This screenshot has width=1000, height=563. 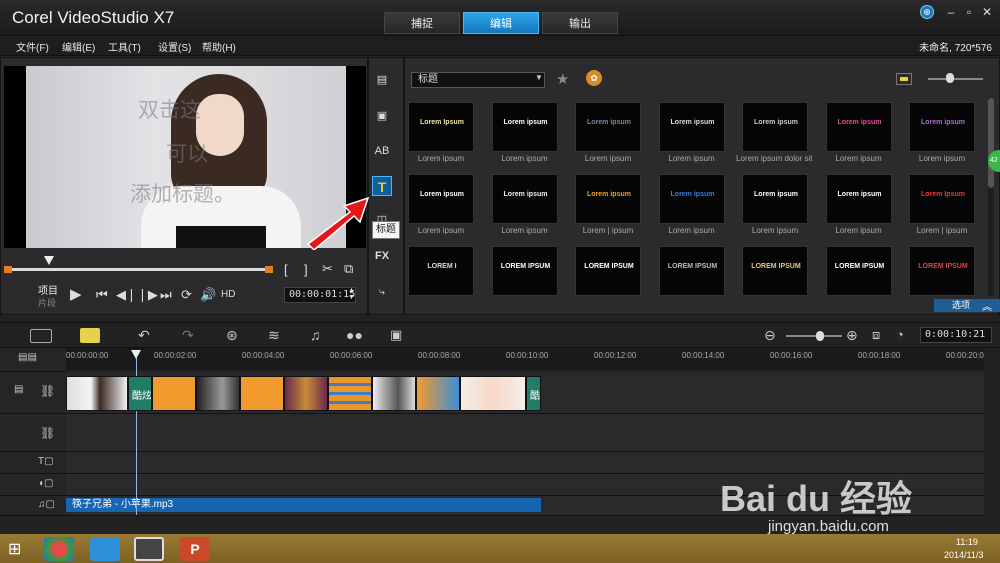 I want to click on repeat-icon: ⟳, so click(x=186, y=295).